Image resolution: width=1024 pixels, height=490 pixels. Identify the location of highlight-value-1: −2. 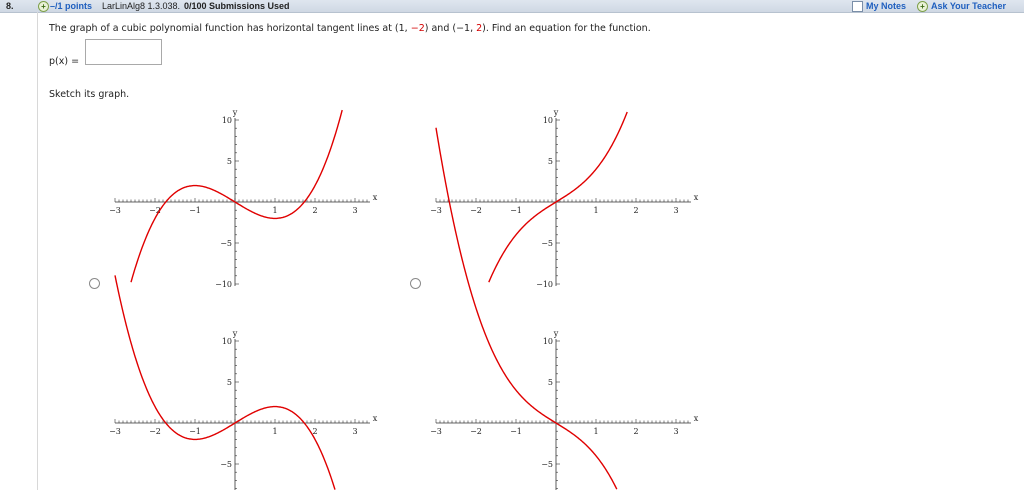
(417, 28).